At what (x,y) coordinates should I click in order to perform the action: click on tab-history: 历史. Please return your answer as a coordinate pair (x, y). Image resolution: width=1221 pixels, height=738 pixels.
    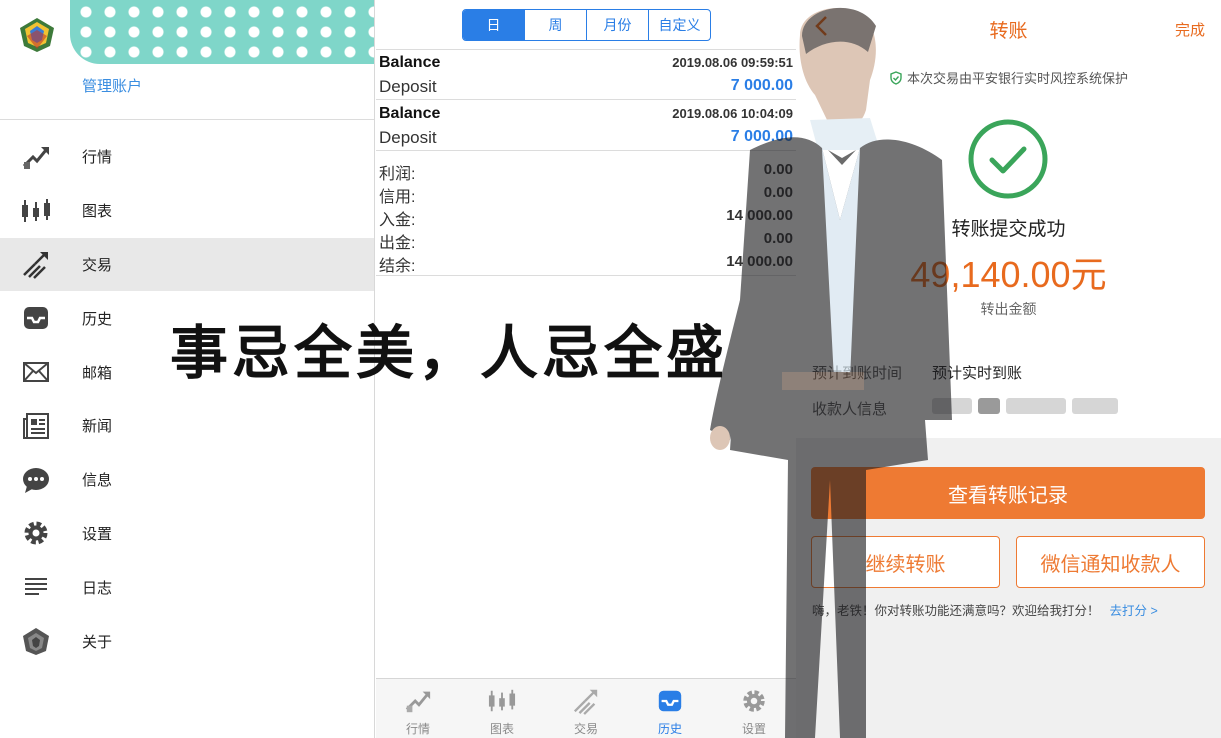
    Looking at the image, I should click on (670, 708).